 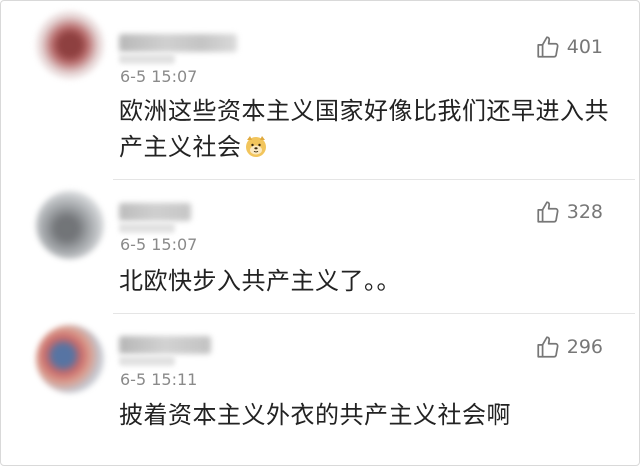 I want to click on doge-emoji-icon, so click(x=255, y=146).